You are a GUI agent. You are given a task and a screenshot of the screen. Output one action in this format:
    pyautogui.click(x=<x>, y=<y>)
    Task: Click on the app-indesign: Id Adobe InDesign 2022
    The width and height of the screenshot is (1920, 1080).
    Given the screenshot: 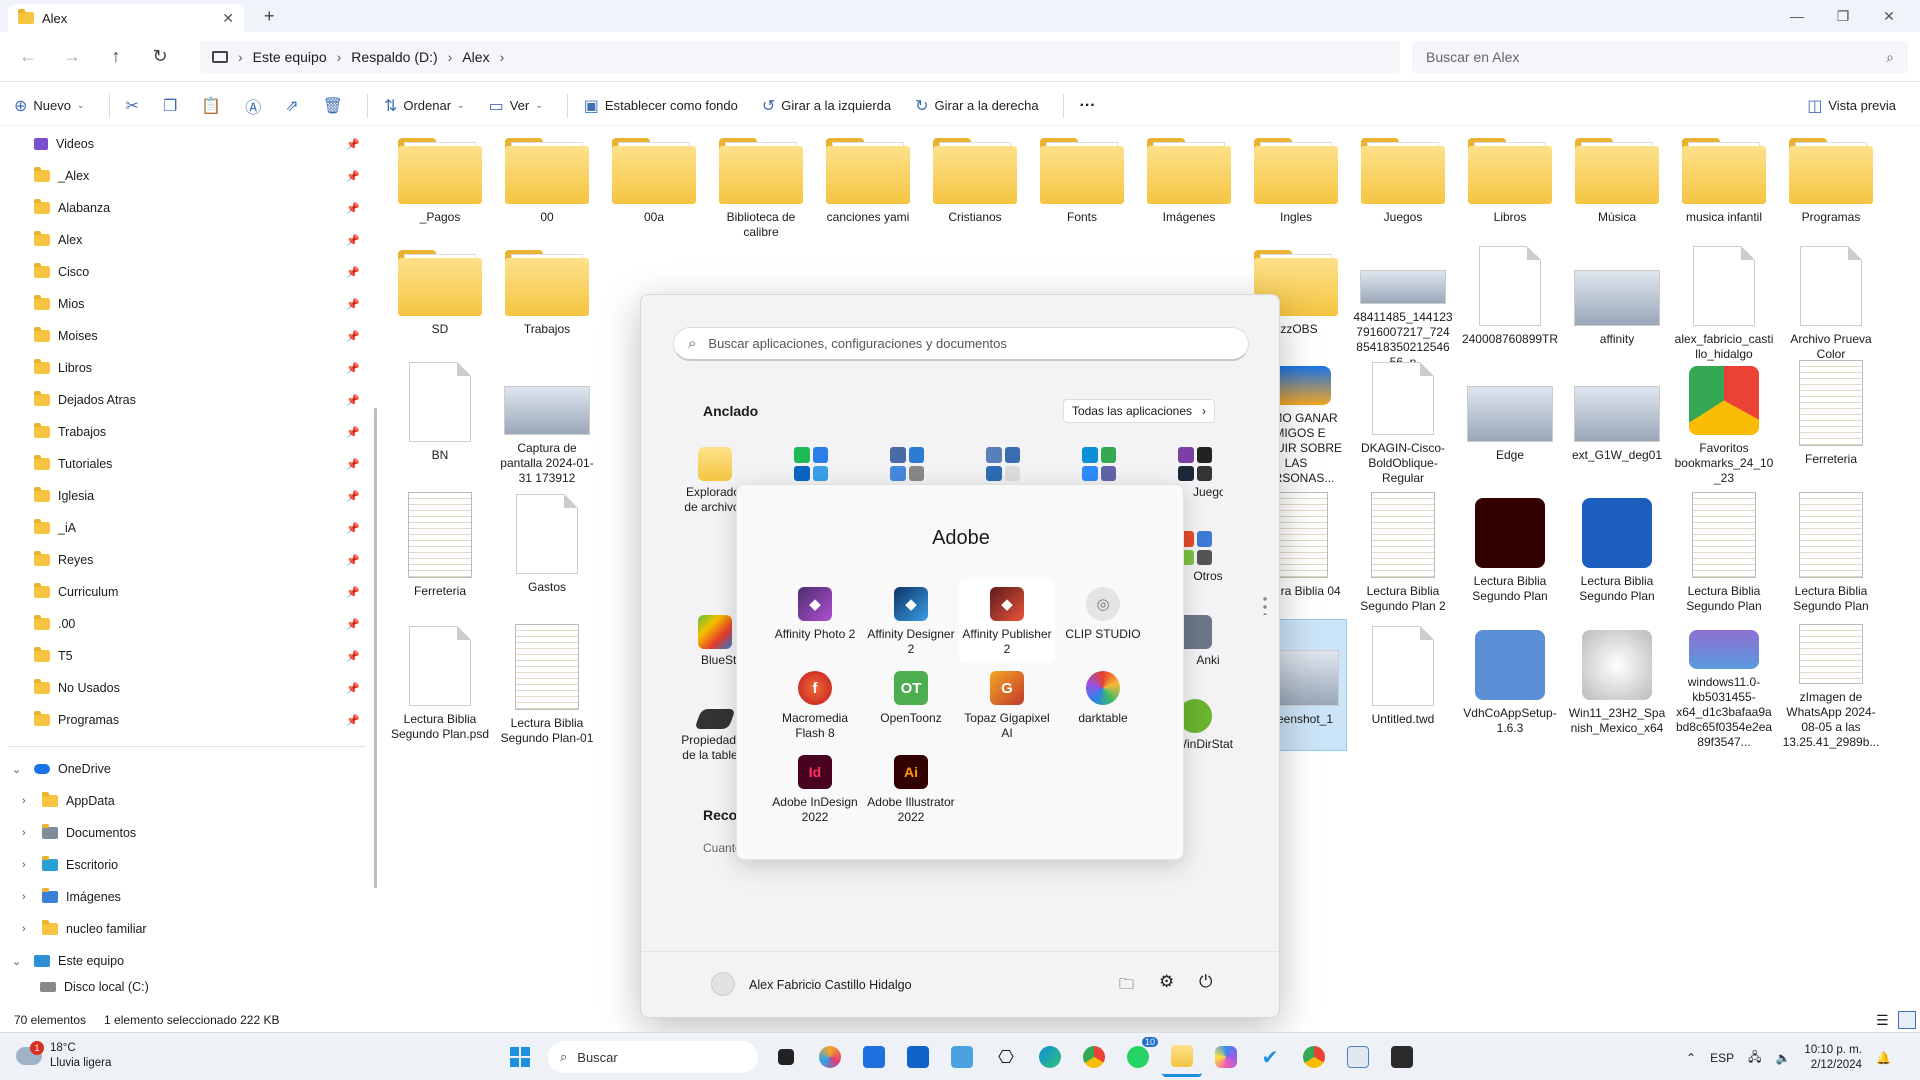 What is the action you would take?
    pyautogui.click(x=815, y=790)
    